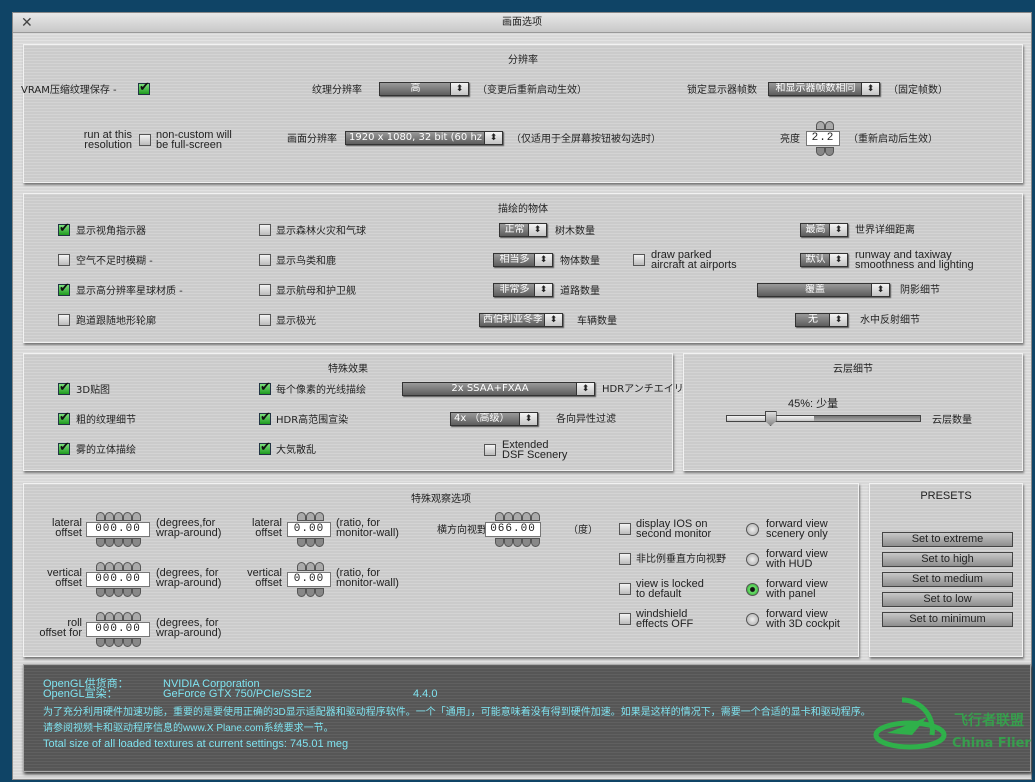 The width and height of the screenshot is (1035, 782). What do you see at coordinates (513, 529) in the screenshot?
I see `fov-input: 066.00` at bounding box center [513, 529].